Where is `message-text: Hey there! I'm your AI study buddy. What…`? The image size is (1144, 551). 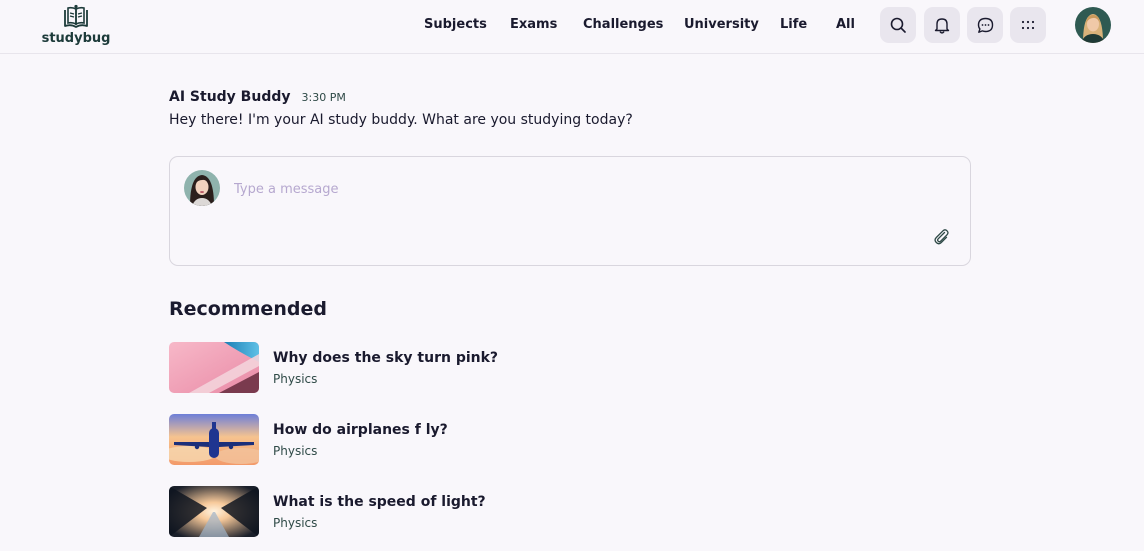 message-text: Hey there! I'm your AI study buddy. What… is located at coordinates (401, 120).